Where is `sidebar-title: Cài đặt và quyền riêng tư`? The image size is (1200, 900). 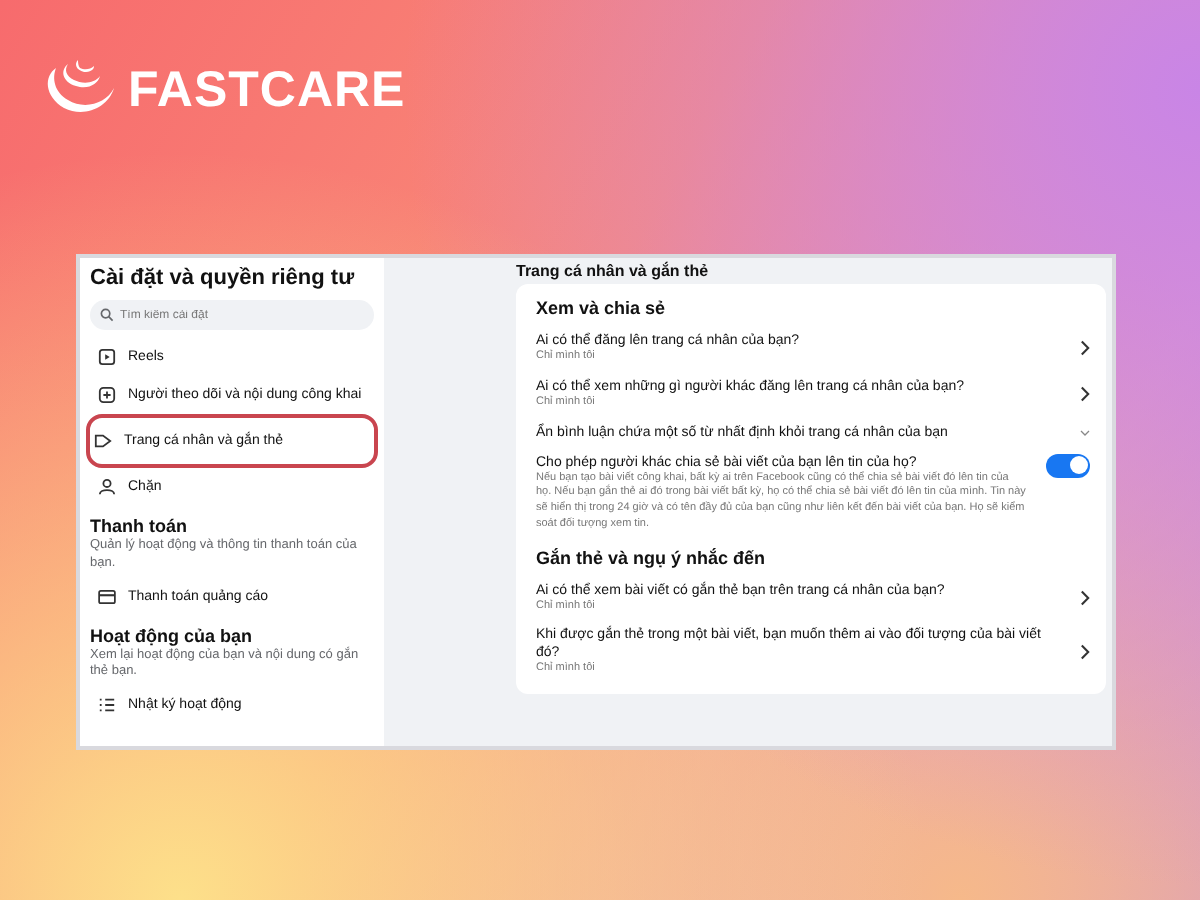
sidebar-title: Cài đặt và quyền riêng tư is located at coordinates (223, 278).